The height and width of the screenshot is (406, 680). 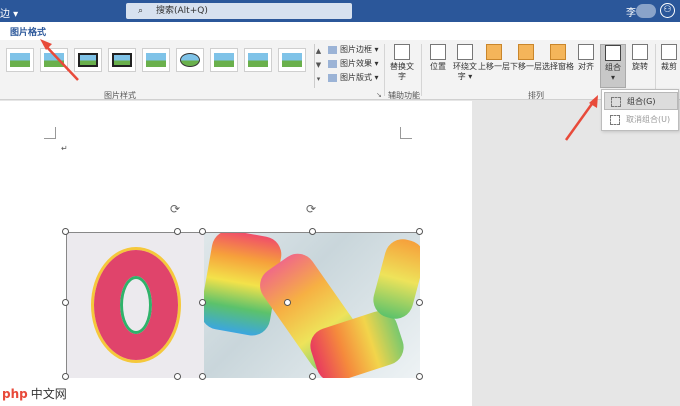 I want to click on group-label: 组合, so click(x=613, y=67).